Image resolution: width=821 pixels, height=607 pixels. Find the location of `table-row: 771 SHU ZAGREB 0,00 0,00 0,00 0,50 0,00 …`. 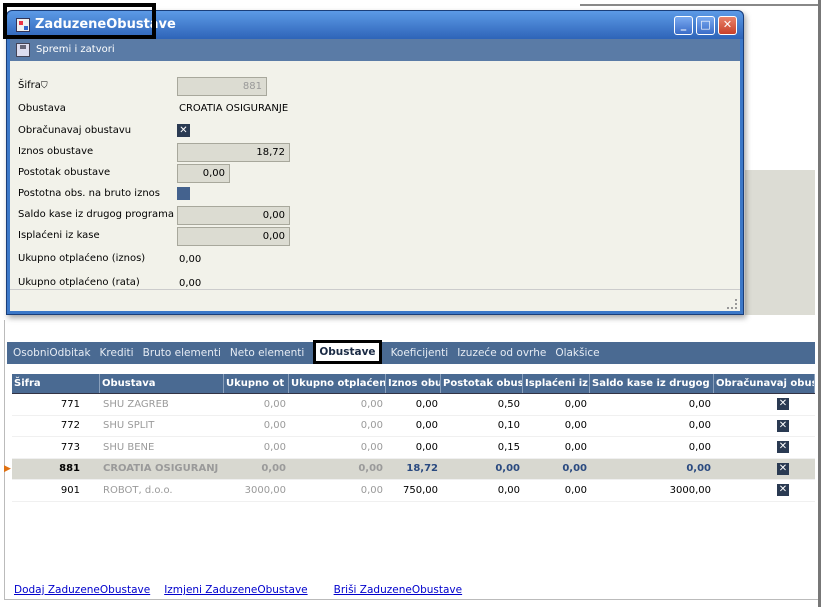

table-row: 771 SHU ZAGREB 0,00 0,00 0,00 0,50 0,00 … is located at coordinates (413, 405).